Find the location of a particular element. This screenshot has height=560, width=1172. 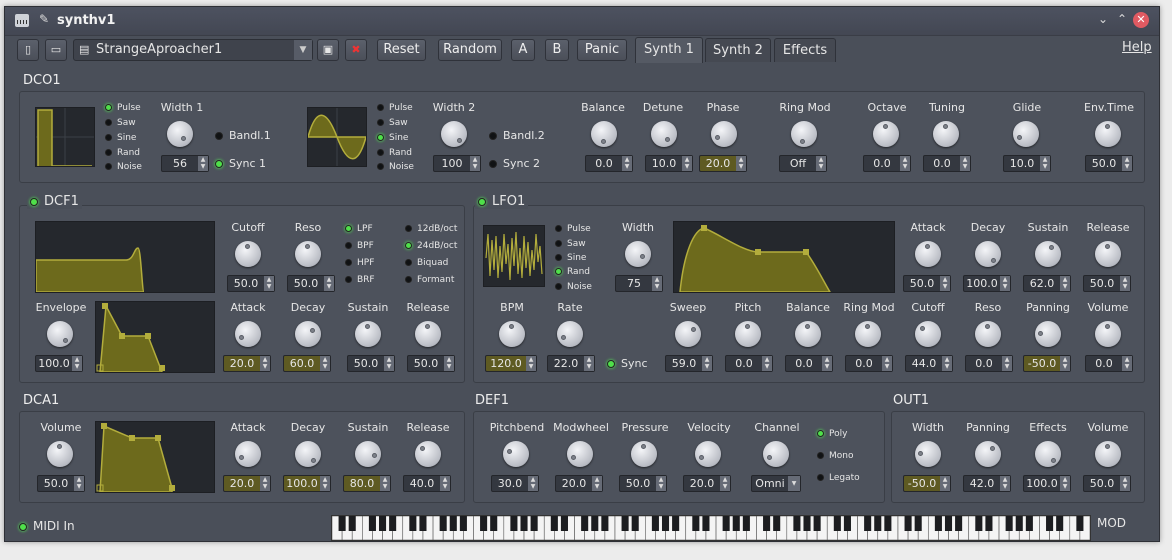

dcf1-release-knob is located at coordinates (428, 334).